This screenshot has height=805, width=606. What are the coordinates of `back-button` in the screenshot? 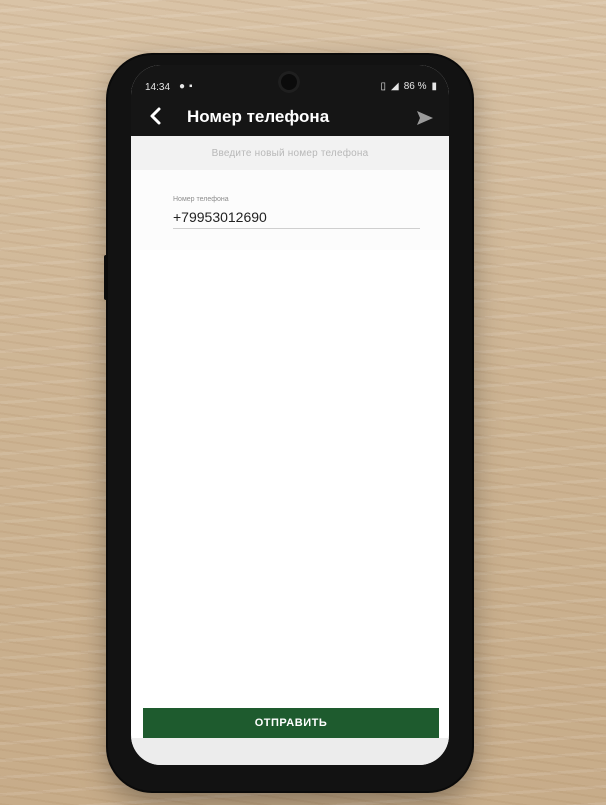 It's located at (156, 116).